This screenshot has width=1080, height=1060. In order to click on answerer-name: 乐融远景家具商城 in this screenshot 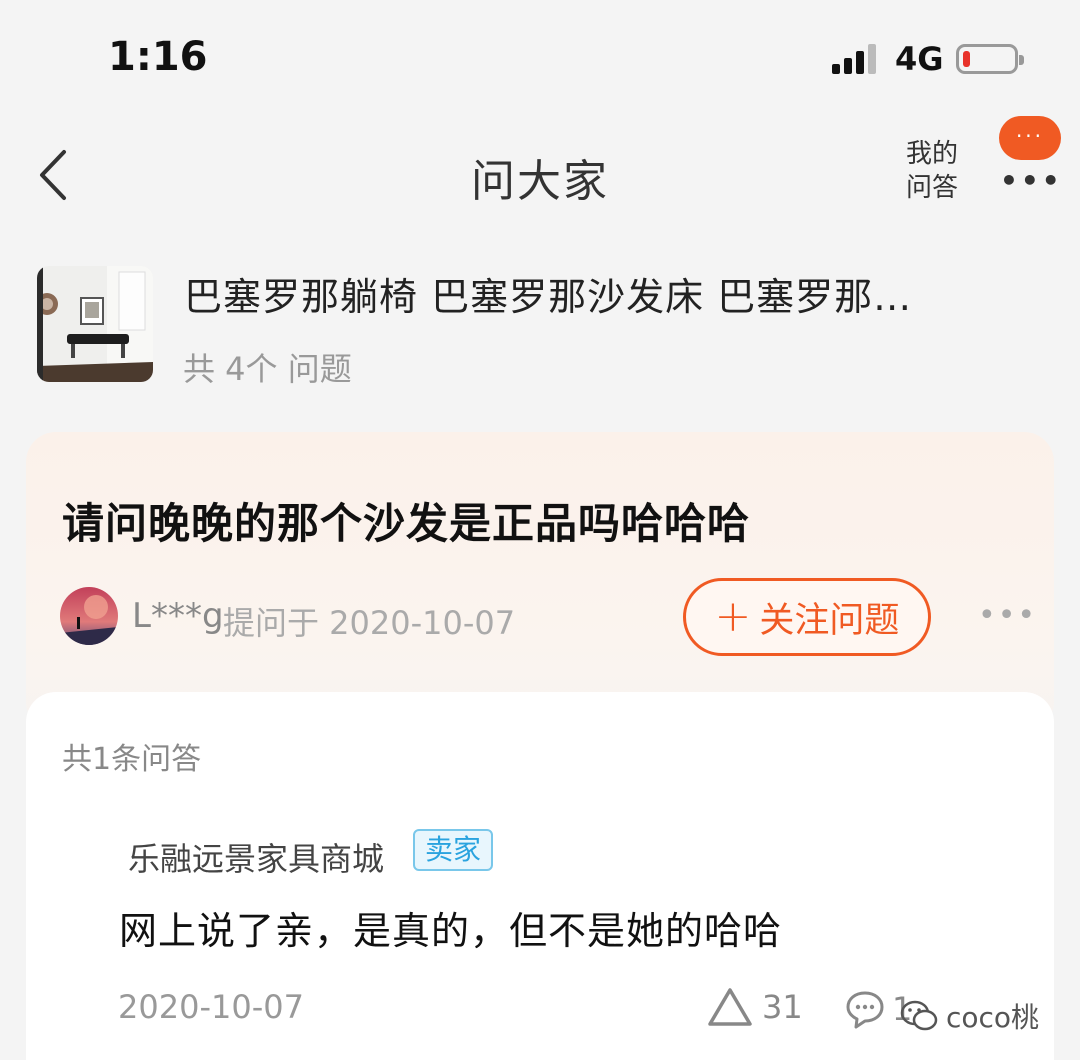, I will do `click(256, 857)`.